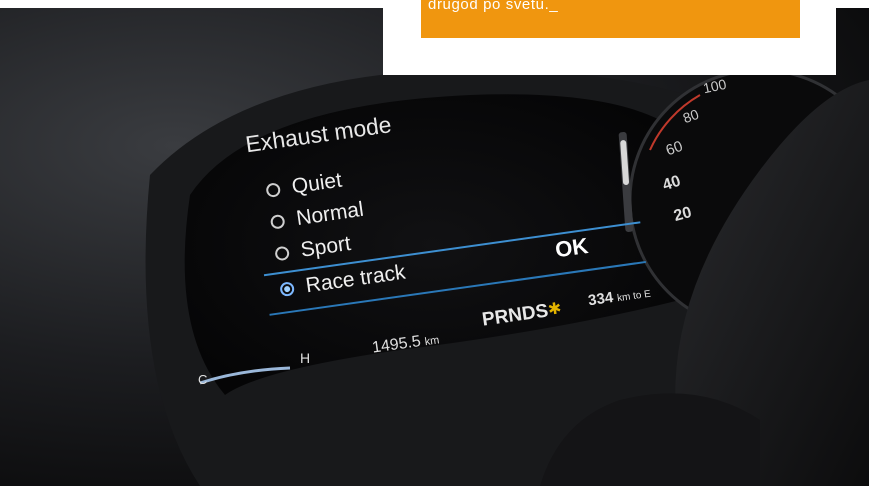  What do you see at coordinates (572, 248) in the screenshot?
I see `ok-button: OK` at bounding box center [572, 248].